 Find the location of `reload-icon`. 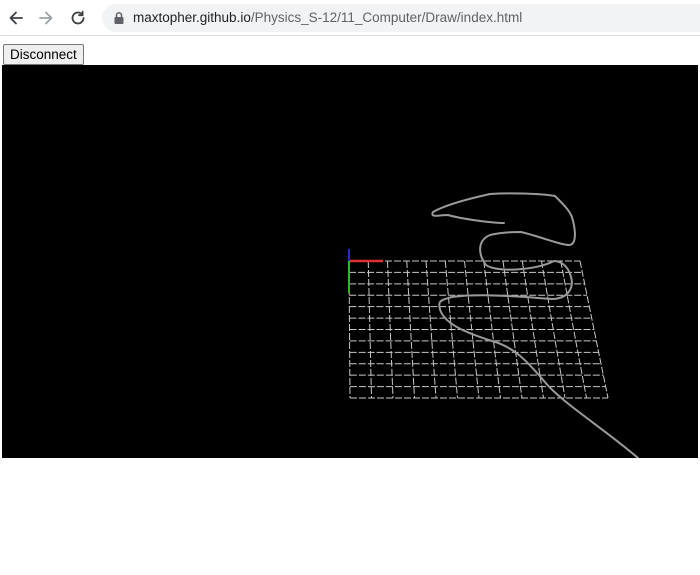

reload-icon is located at coordinates (78, 17).